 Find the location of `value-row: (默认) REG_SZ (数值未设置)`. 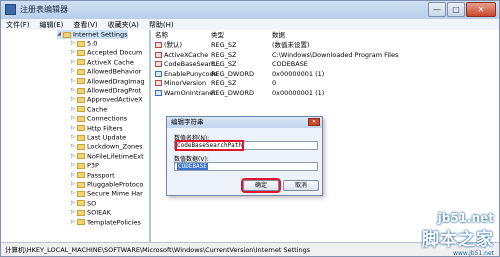

value-row: (默认) REG_SZ (数值未设置) is located at coordinates (325, 45).